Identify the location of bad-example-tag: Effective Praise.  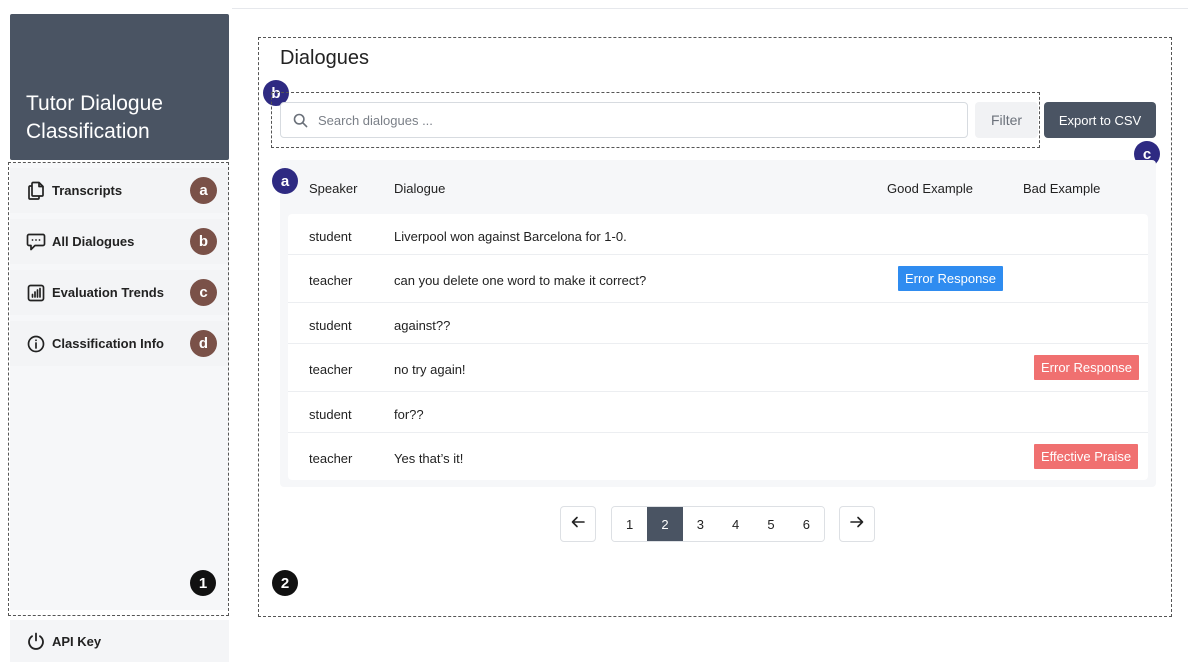
(1086, 456).